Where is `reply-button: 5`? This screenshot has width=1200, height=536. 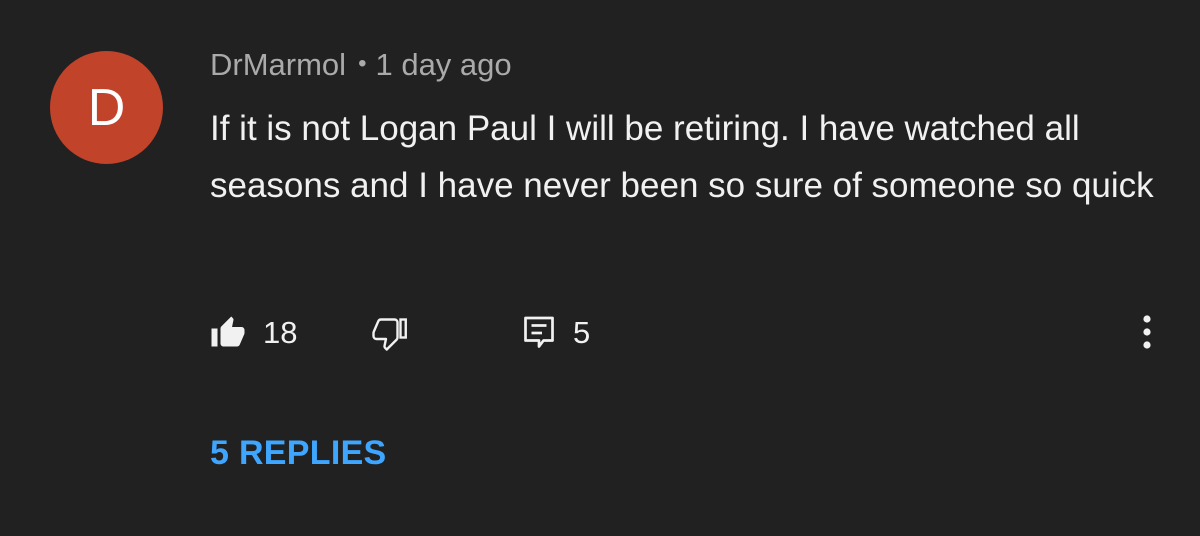
reply-button: 5 is located at coordinates (556, 333).